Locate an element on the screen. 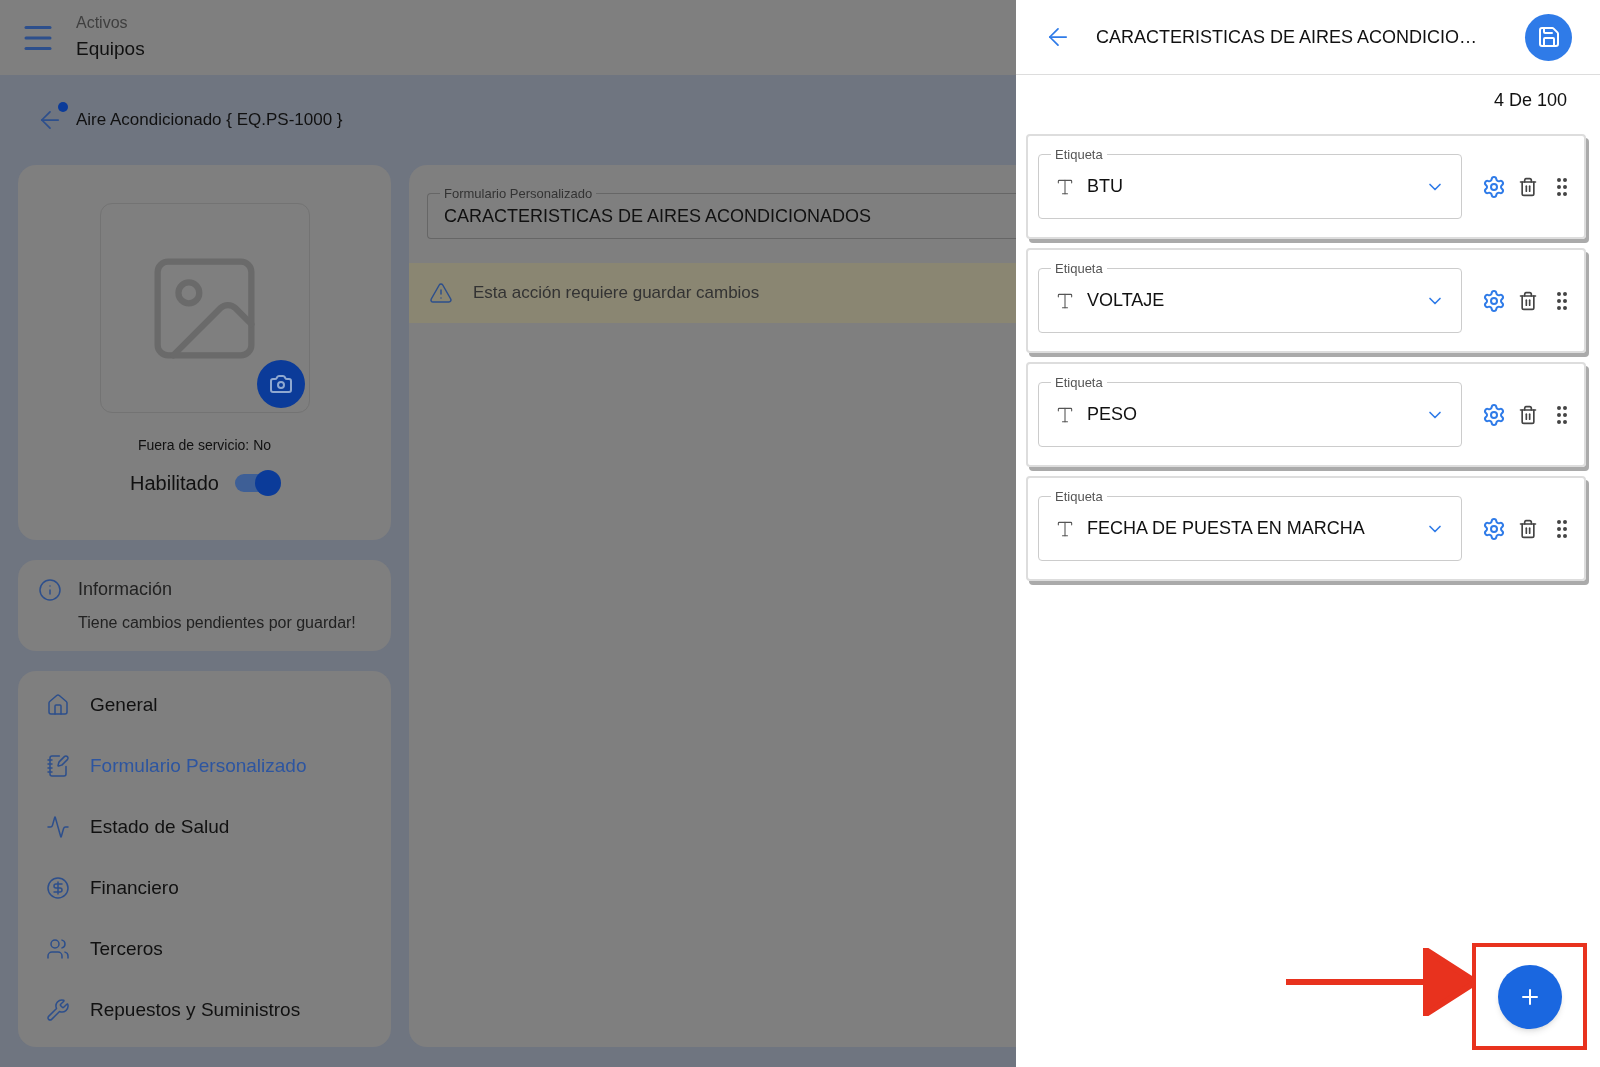 The image size is (1600, 1067). field-count: 4 De 100 is located at coordinates (1530, 100).